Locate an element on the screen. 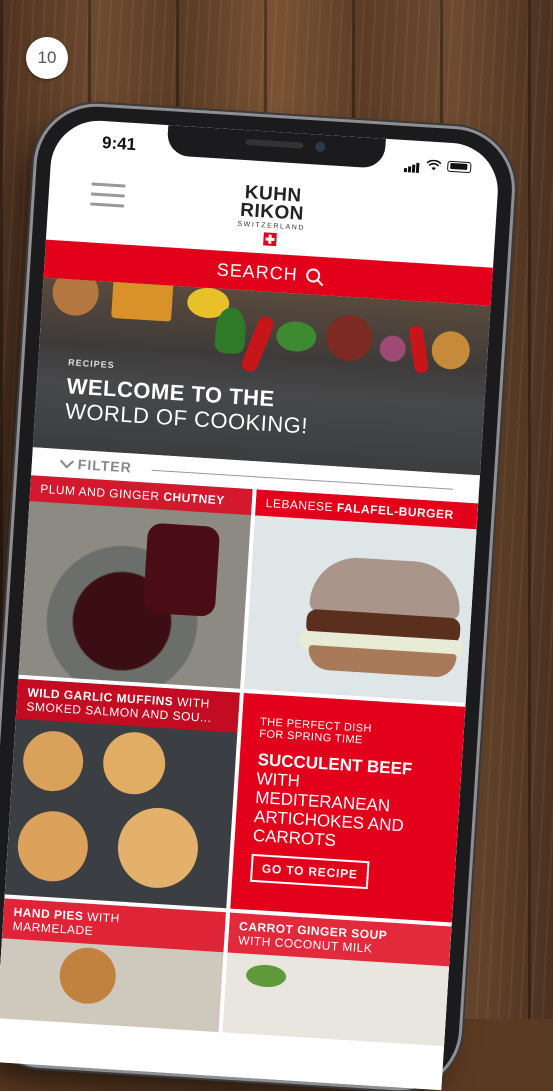 This screenshot has height=1091, width=553. recipe-card-title: CARROT GINGER SOUP WITH COCONUT MILK is located at coordinates (339, 939).